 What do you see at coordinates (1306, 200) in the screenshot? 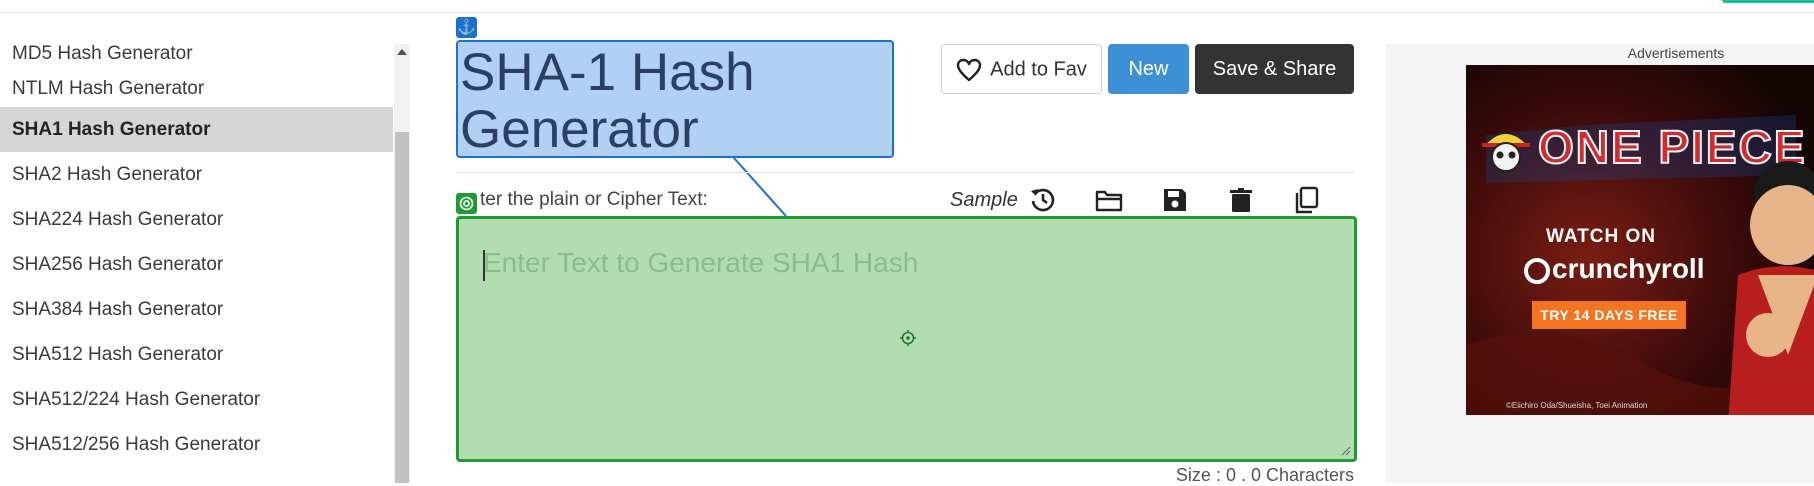
I see `copy-icon` at bounding box center [1306, 200].